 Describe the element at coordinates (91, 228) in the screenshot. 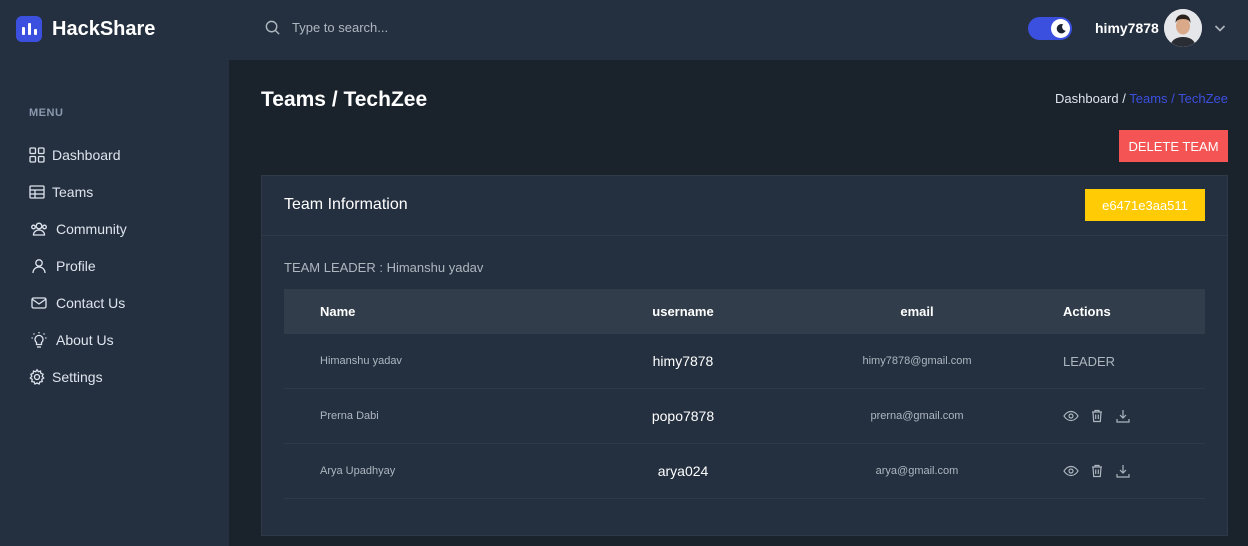

I see `sidebar-item-label: Community` at that location.